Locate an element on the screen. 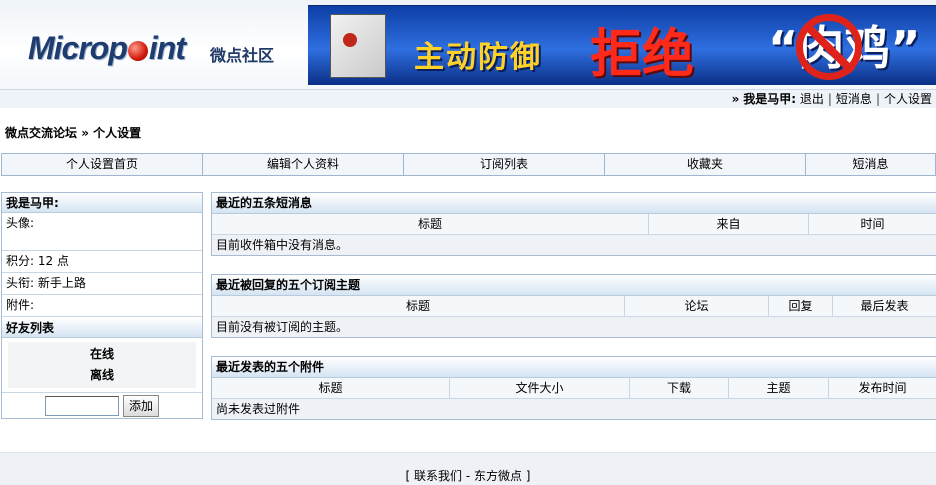 The image size is (936, 485). column-topic: 主题 is located at coordinates (779, 388).